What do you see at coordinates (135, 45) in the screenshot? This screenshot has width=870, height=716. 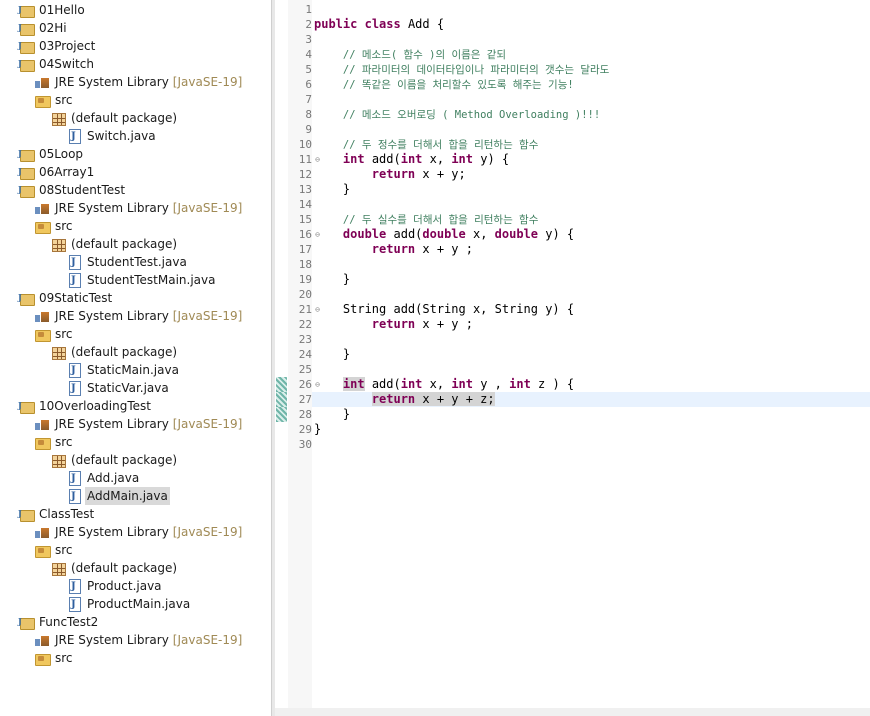 I see `tree-item: 03Project` at bounding box center [135, 45].